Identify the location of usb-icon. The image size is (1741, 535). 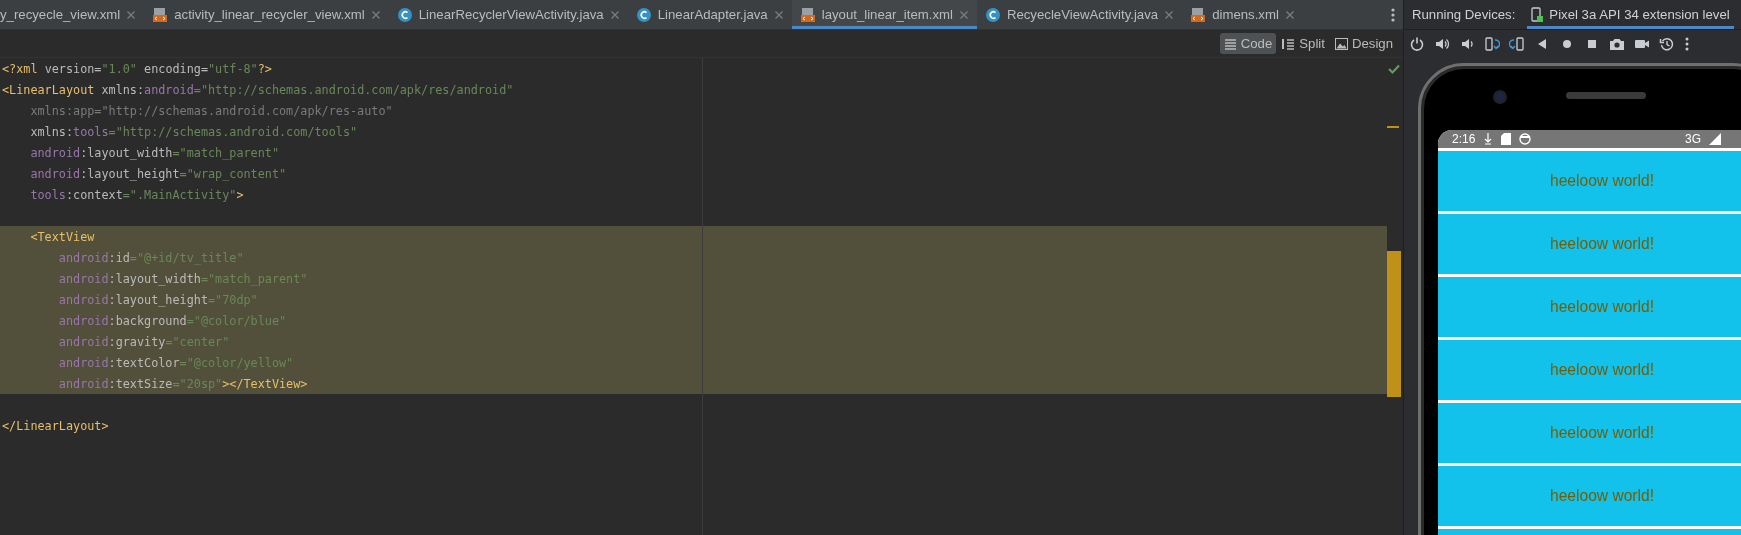
(1488, 139).